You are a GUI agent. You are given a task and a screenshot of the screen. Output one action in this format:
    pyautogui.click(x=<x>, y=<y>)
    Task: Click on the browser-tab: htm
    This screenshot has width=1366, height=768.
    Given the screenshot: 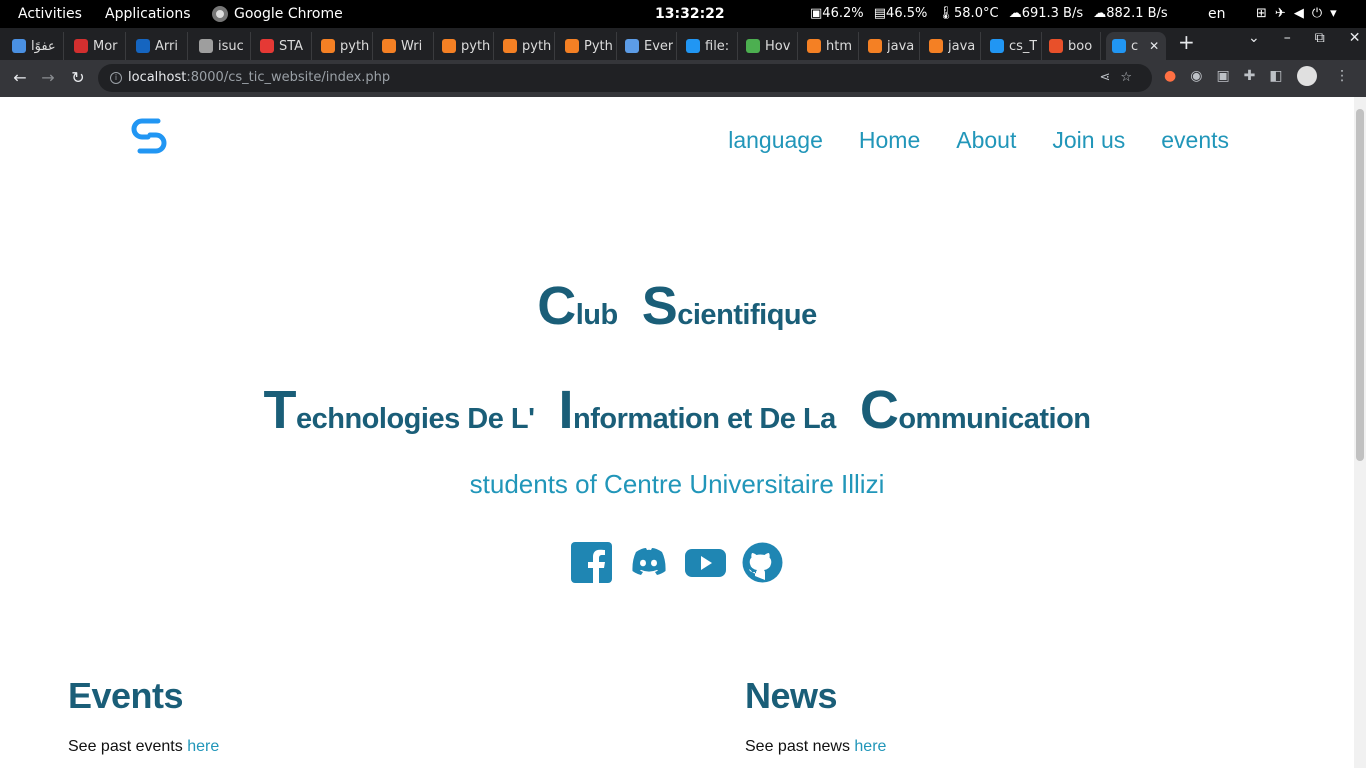 What is the action you would take?
    pyautogui.click(x=830, y=46)
    